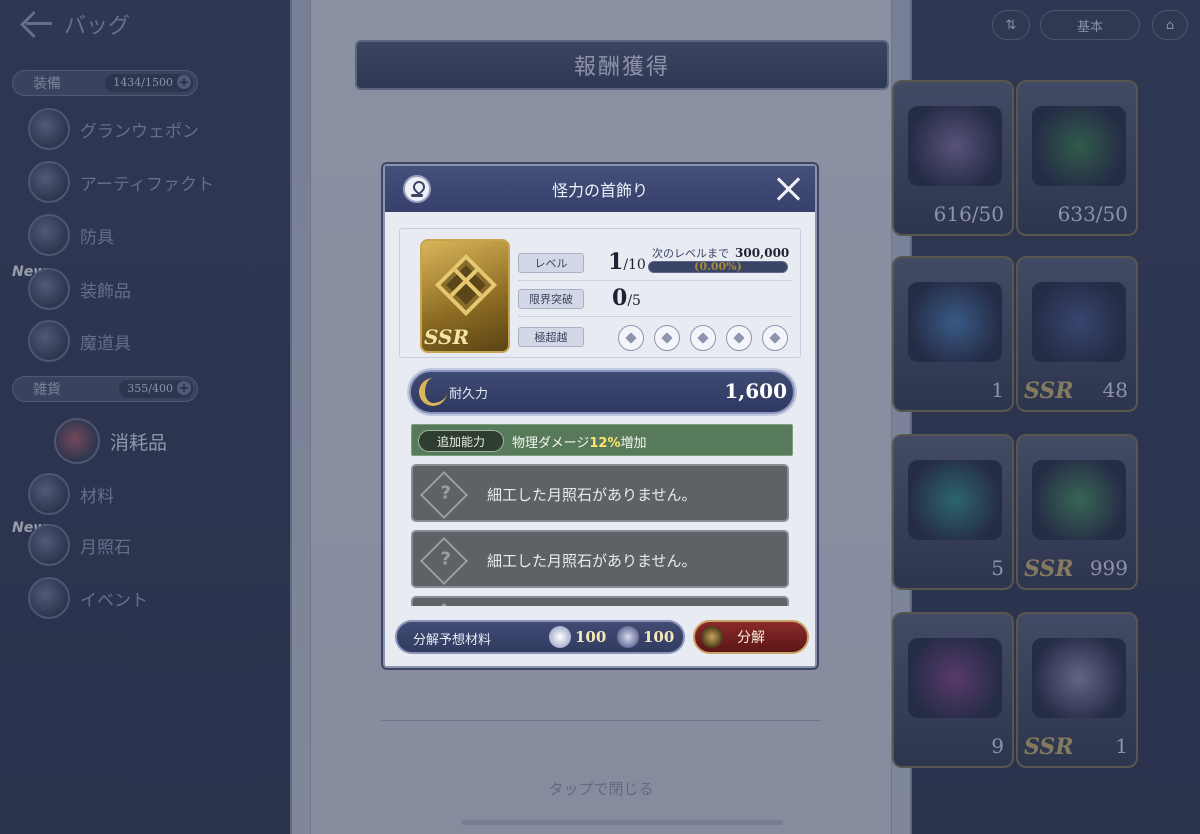 The height and width of the screenshot is (834, 1200). What do you see at coordinates (417, 189) in the screenshot?
I see `location-pin-icon` at bounding box center [417, 189].